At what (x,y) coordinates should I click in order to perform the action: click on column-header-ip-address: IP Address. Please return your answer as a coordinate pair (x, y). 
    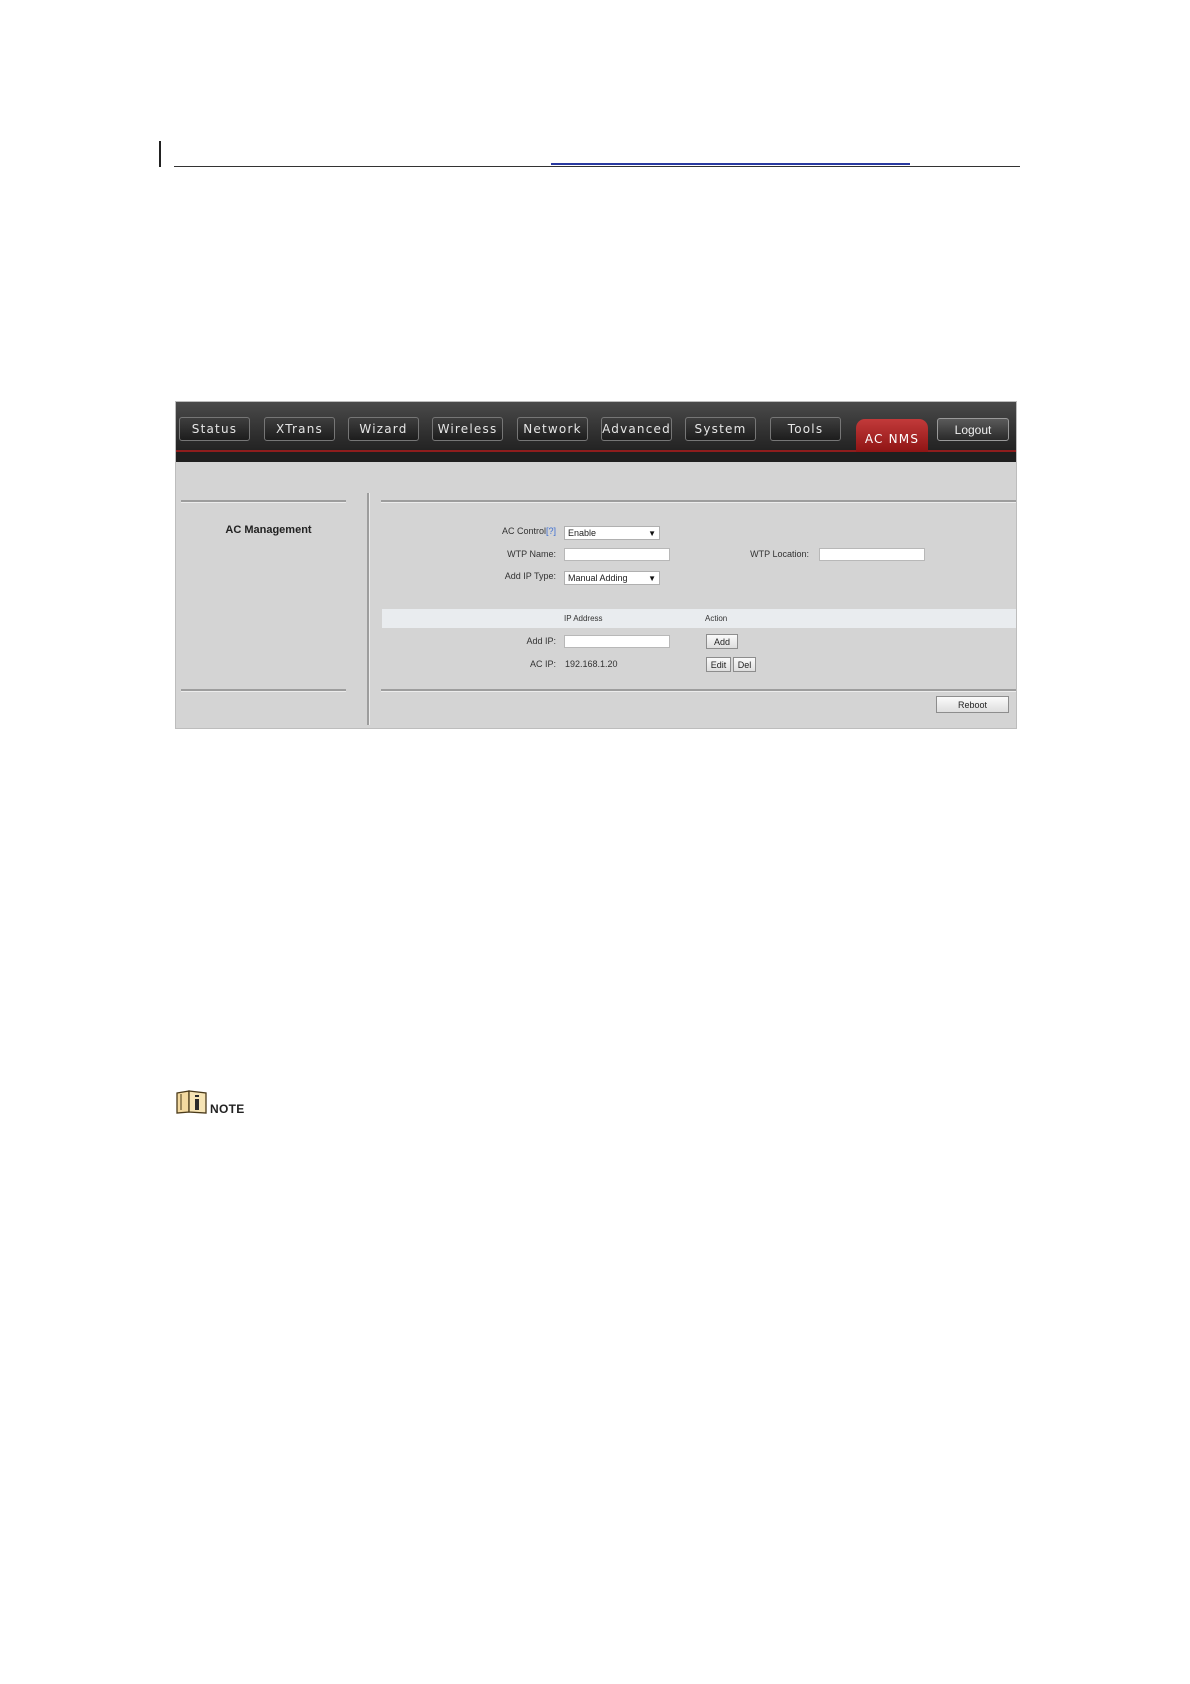
    Looking at the image, I should click on (583, 618).